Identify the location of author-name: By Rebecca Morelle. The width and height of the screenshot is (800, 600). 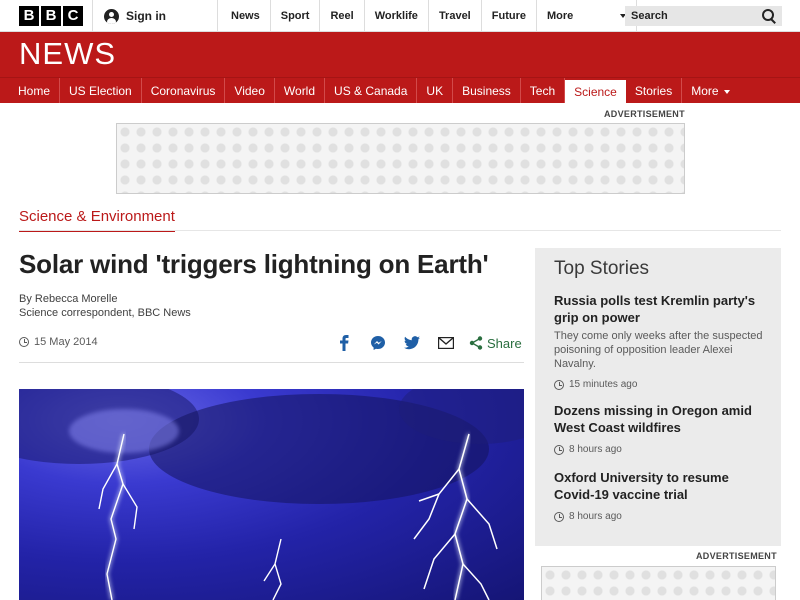
(68, 299).